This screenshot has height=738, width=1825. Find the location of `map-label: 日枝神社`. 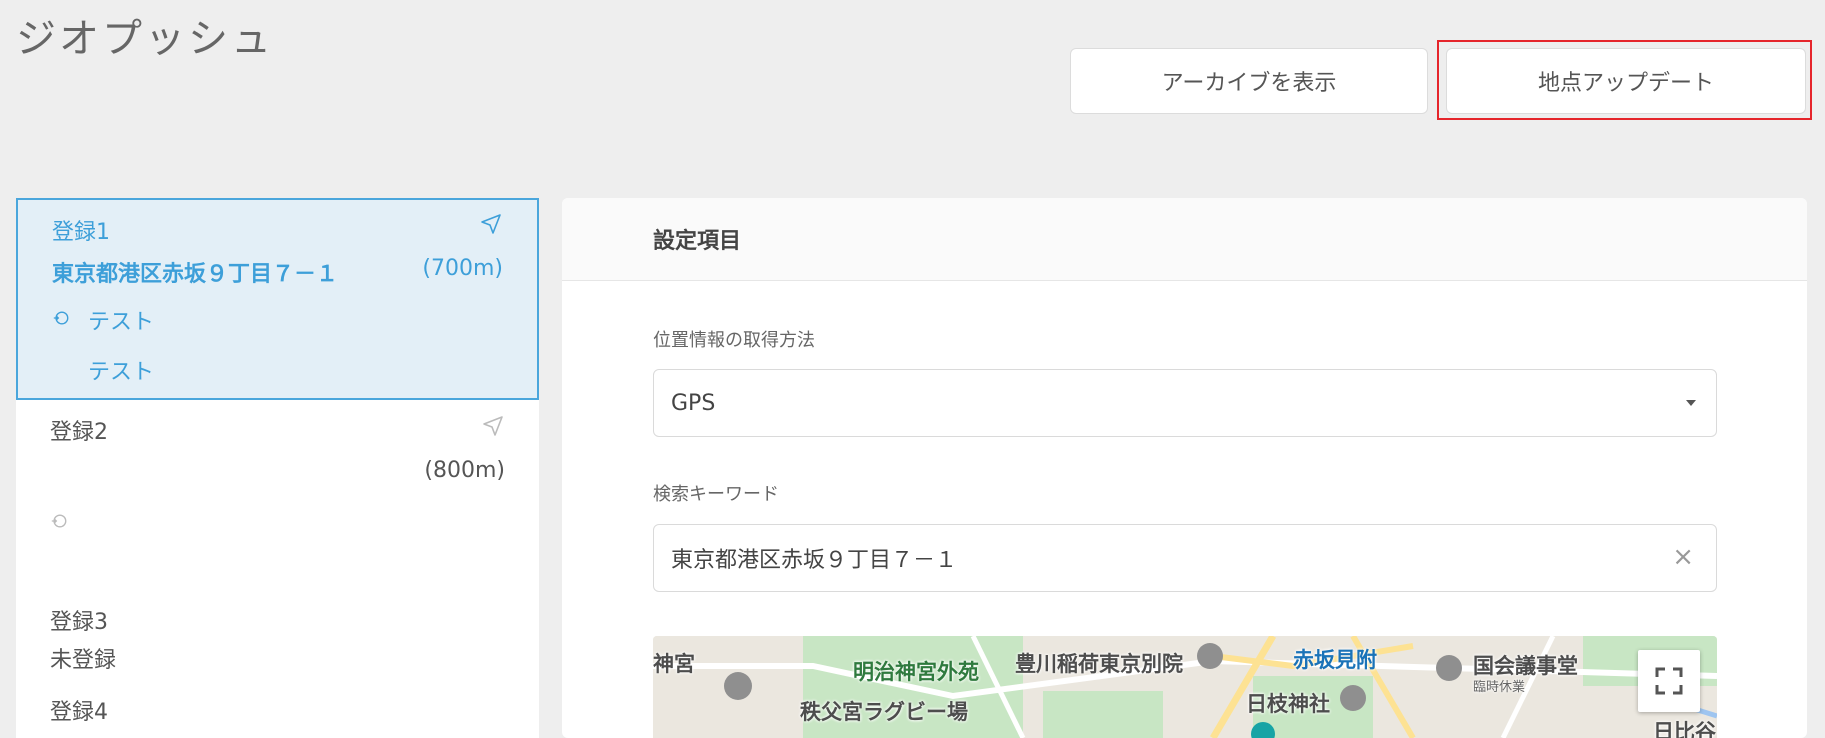

map-label: 日枝神社 is located at coordinates (1288, 704).